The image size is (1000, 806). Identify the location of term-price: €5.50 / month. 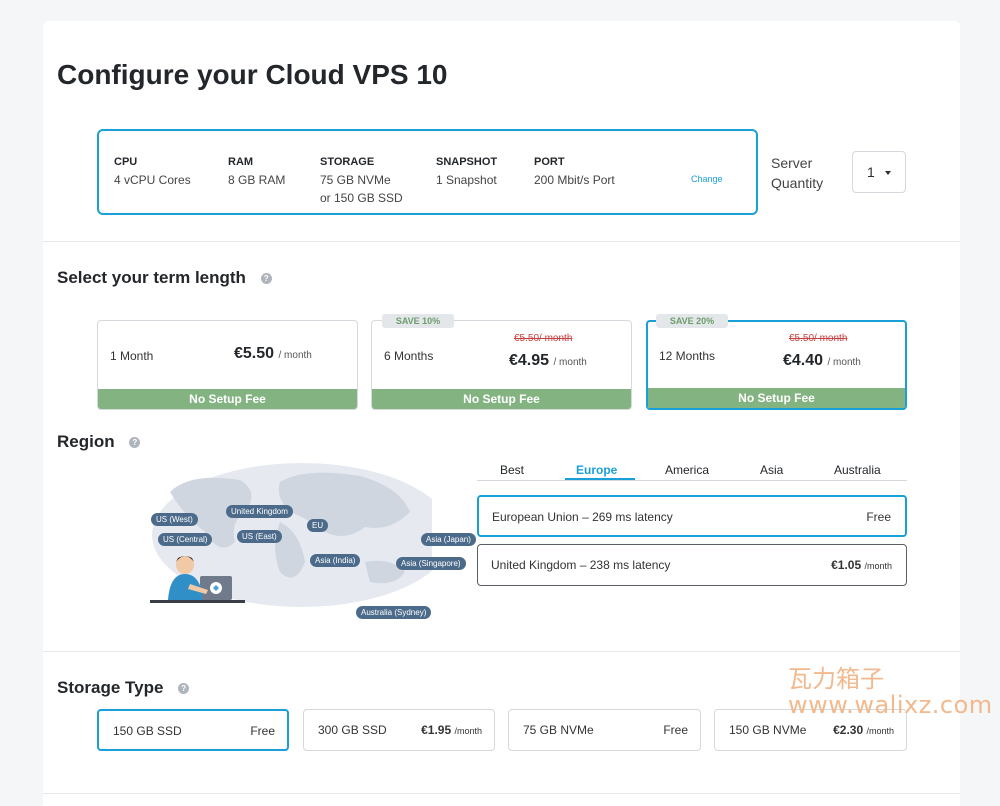
(273, 354).